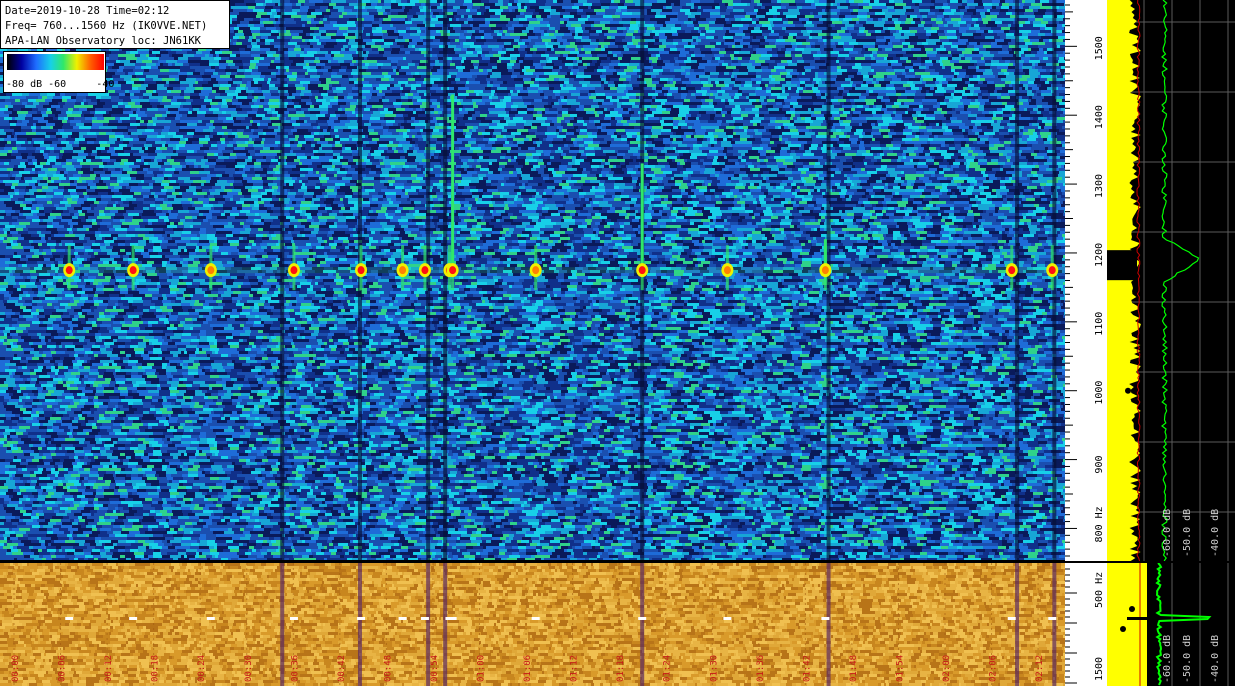  What do you see at coordinates (109, 668) in the screenshot?
I see `time-label-2: 00:12` at bounding box center [109, 668].